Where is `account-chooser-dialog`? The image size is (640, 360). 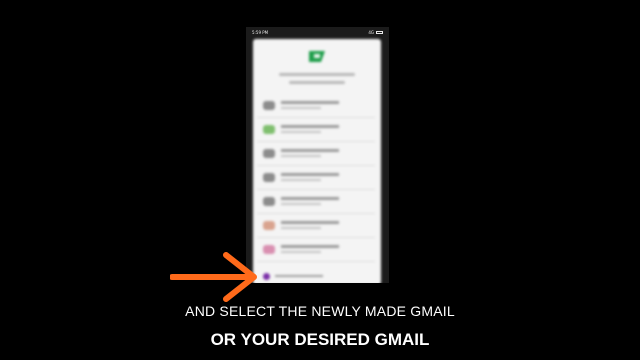 account-chooser-dialog is located at coordinates (317, 161).